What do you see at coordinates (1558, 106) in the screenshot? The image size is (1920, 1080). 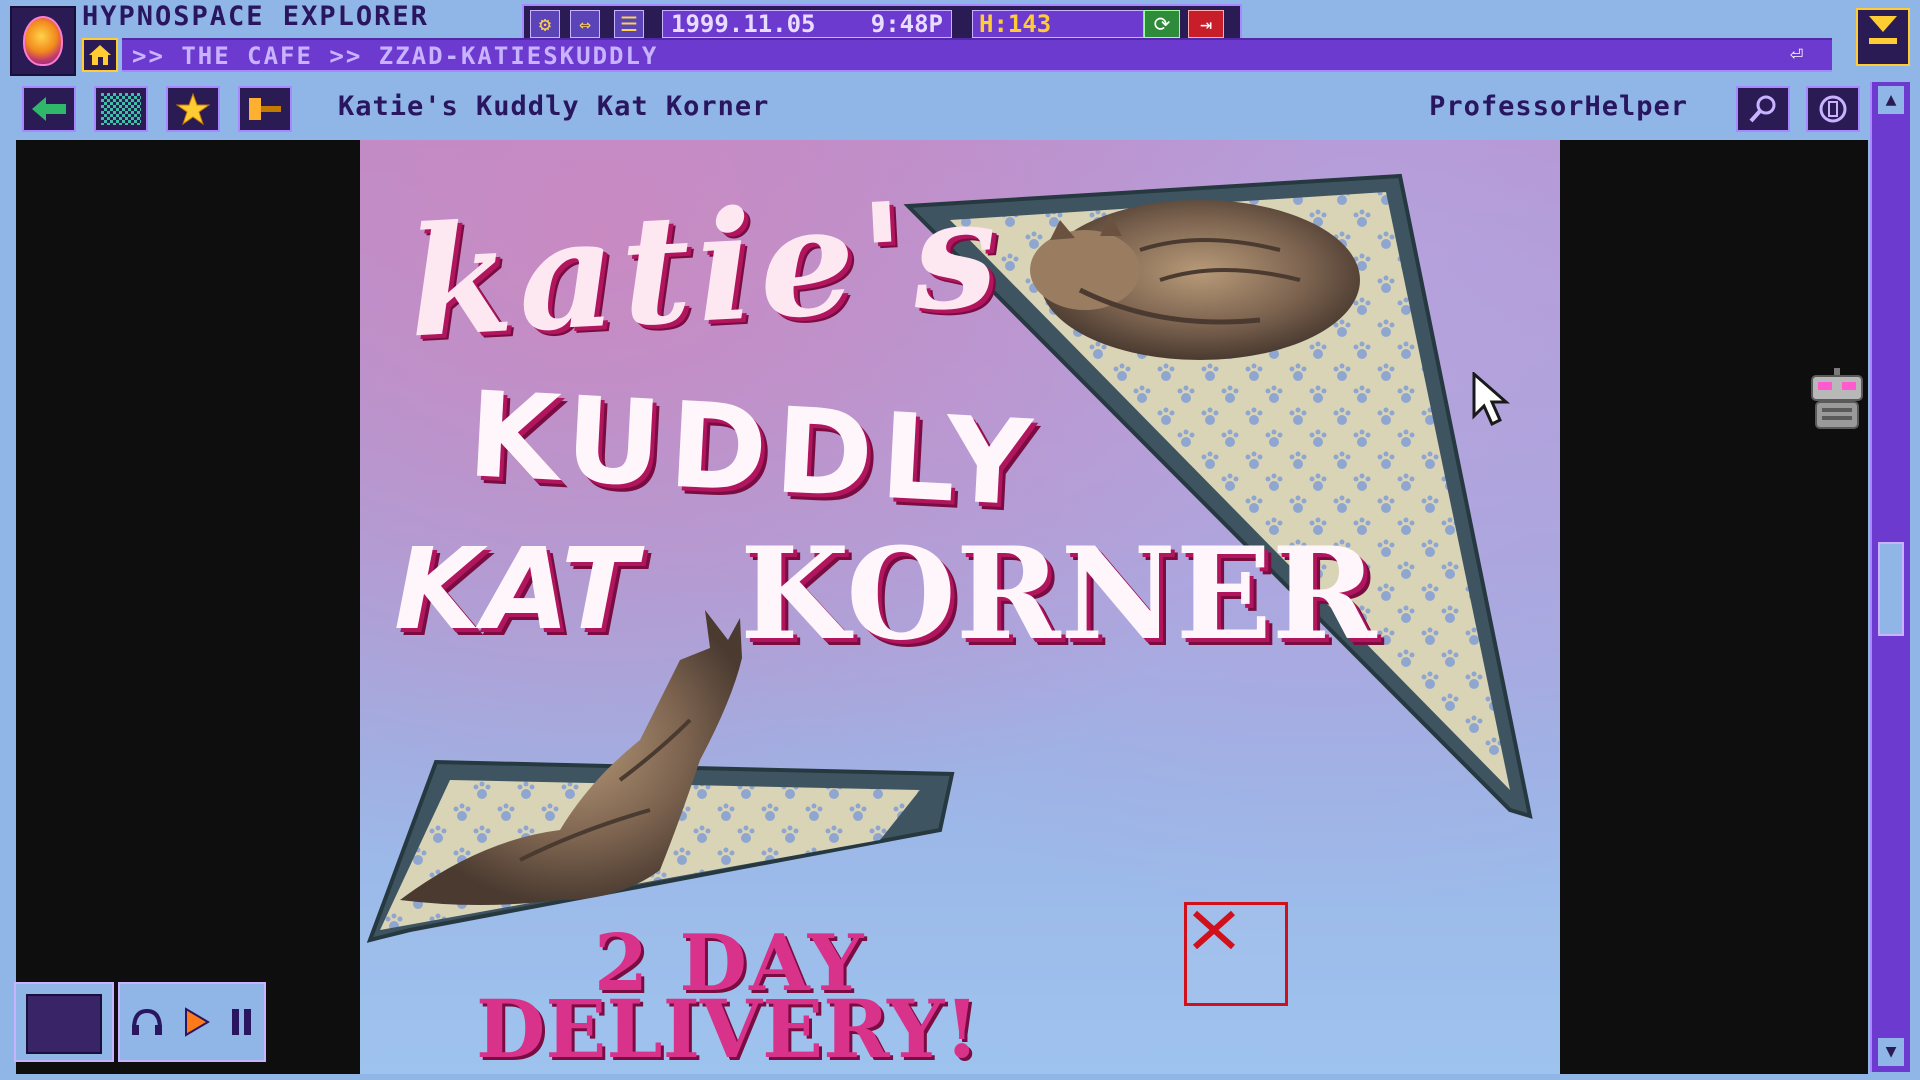 I see `user-name: ProfessorHelper` at bounding box center [1558, 106].